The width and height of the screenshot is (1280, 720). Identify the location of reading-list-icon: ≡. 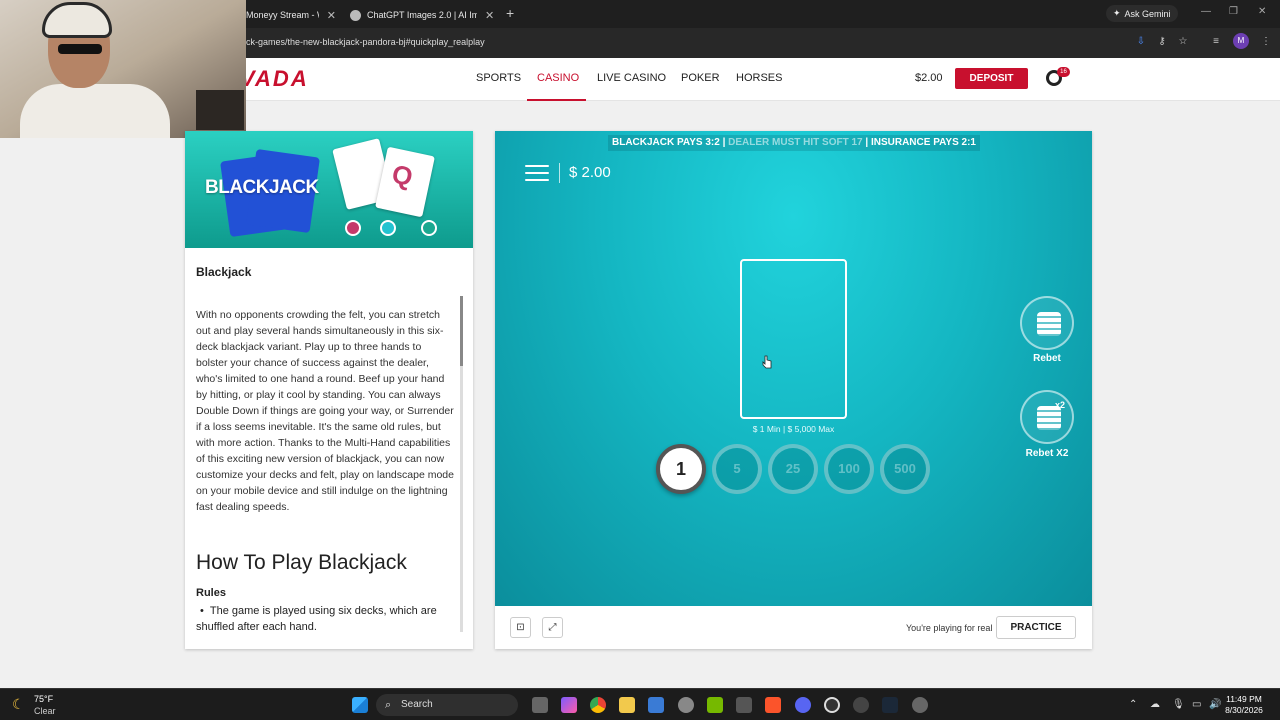
(1216, 42).